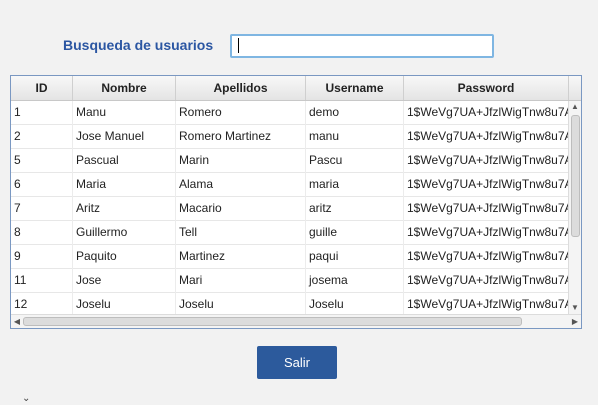 The image size is (598, 405). Describe the element at coordinates (42, 303) in the screenshot. I see `cell-id: 12` at that location.